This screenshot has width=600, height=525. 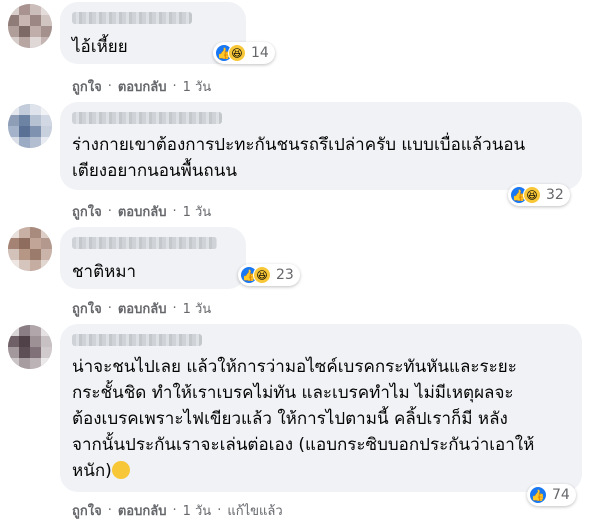 I want to click on reaction-summary: 👍 😆 23, so click(x=269, y=275).